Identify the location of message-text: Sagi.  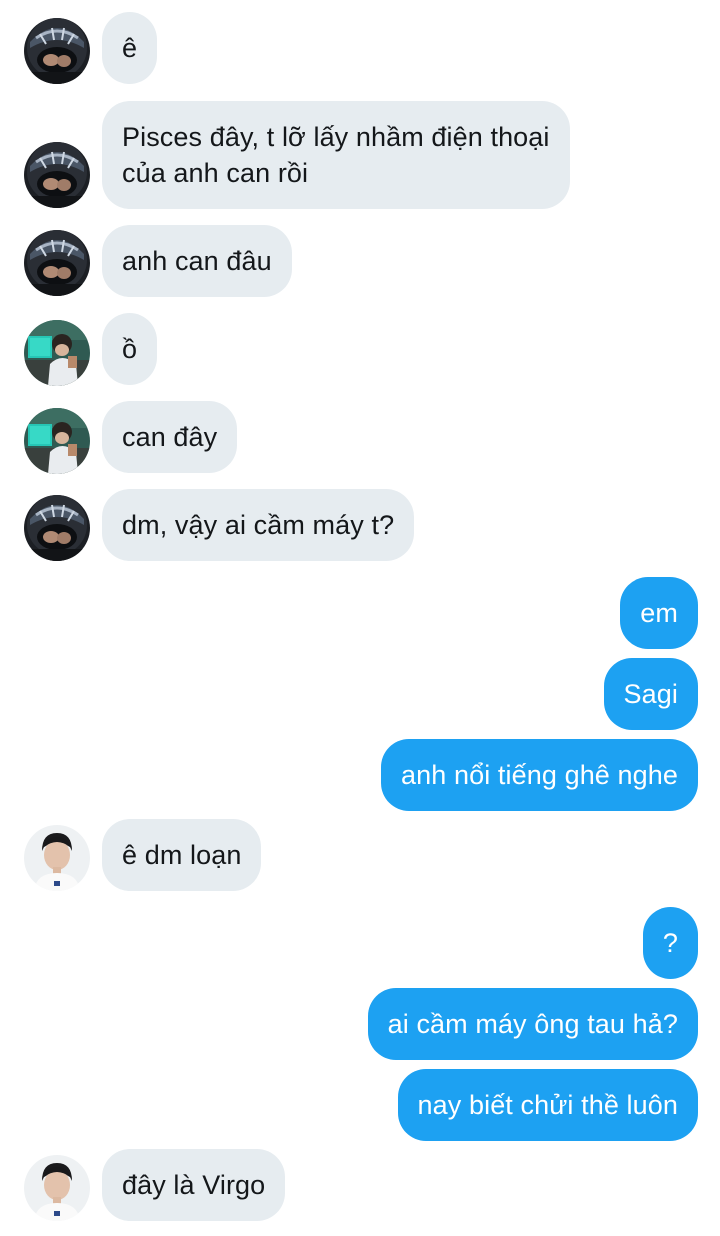
(650, 694).